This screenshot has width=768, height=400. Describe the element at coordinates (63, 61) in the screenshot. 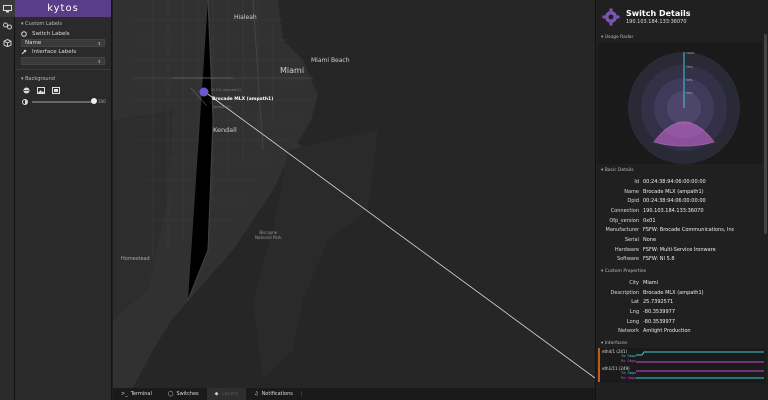

I see `interface-label-select: ⇕` at that location.